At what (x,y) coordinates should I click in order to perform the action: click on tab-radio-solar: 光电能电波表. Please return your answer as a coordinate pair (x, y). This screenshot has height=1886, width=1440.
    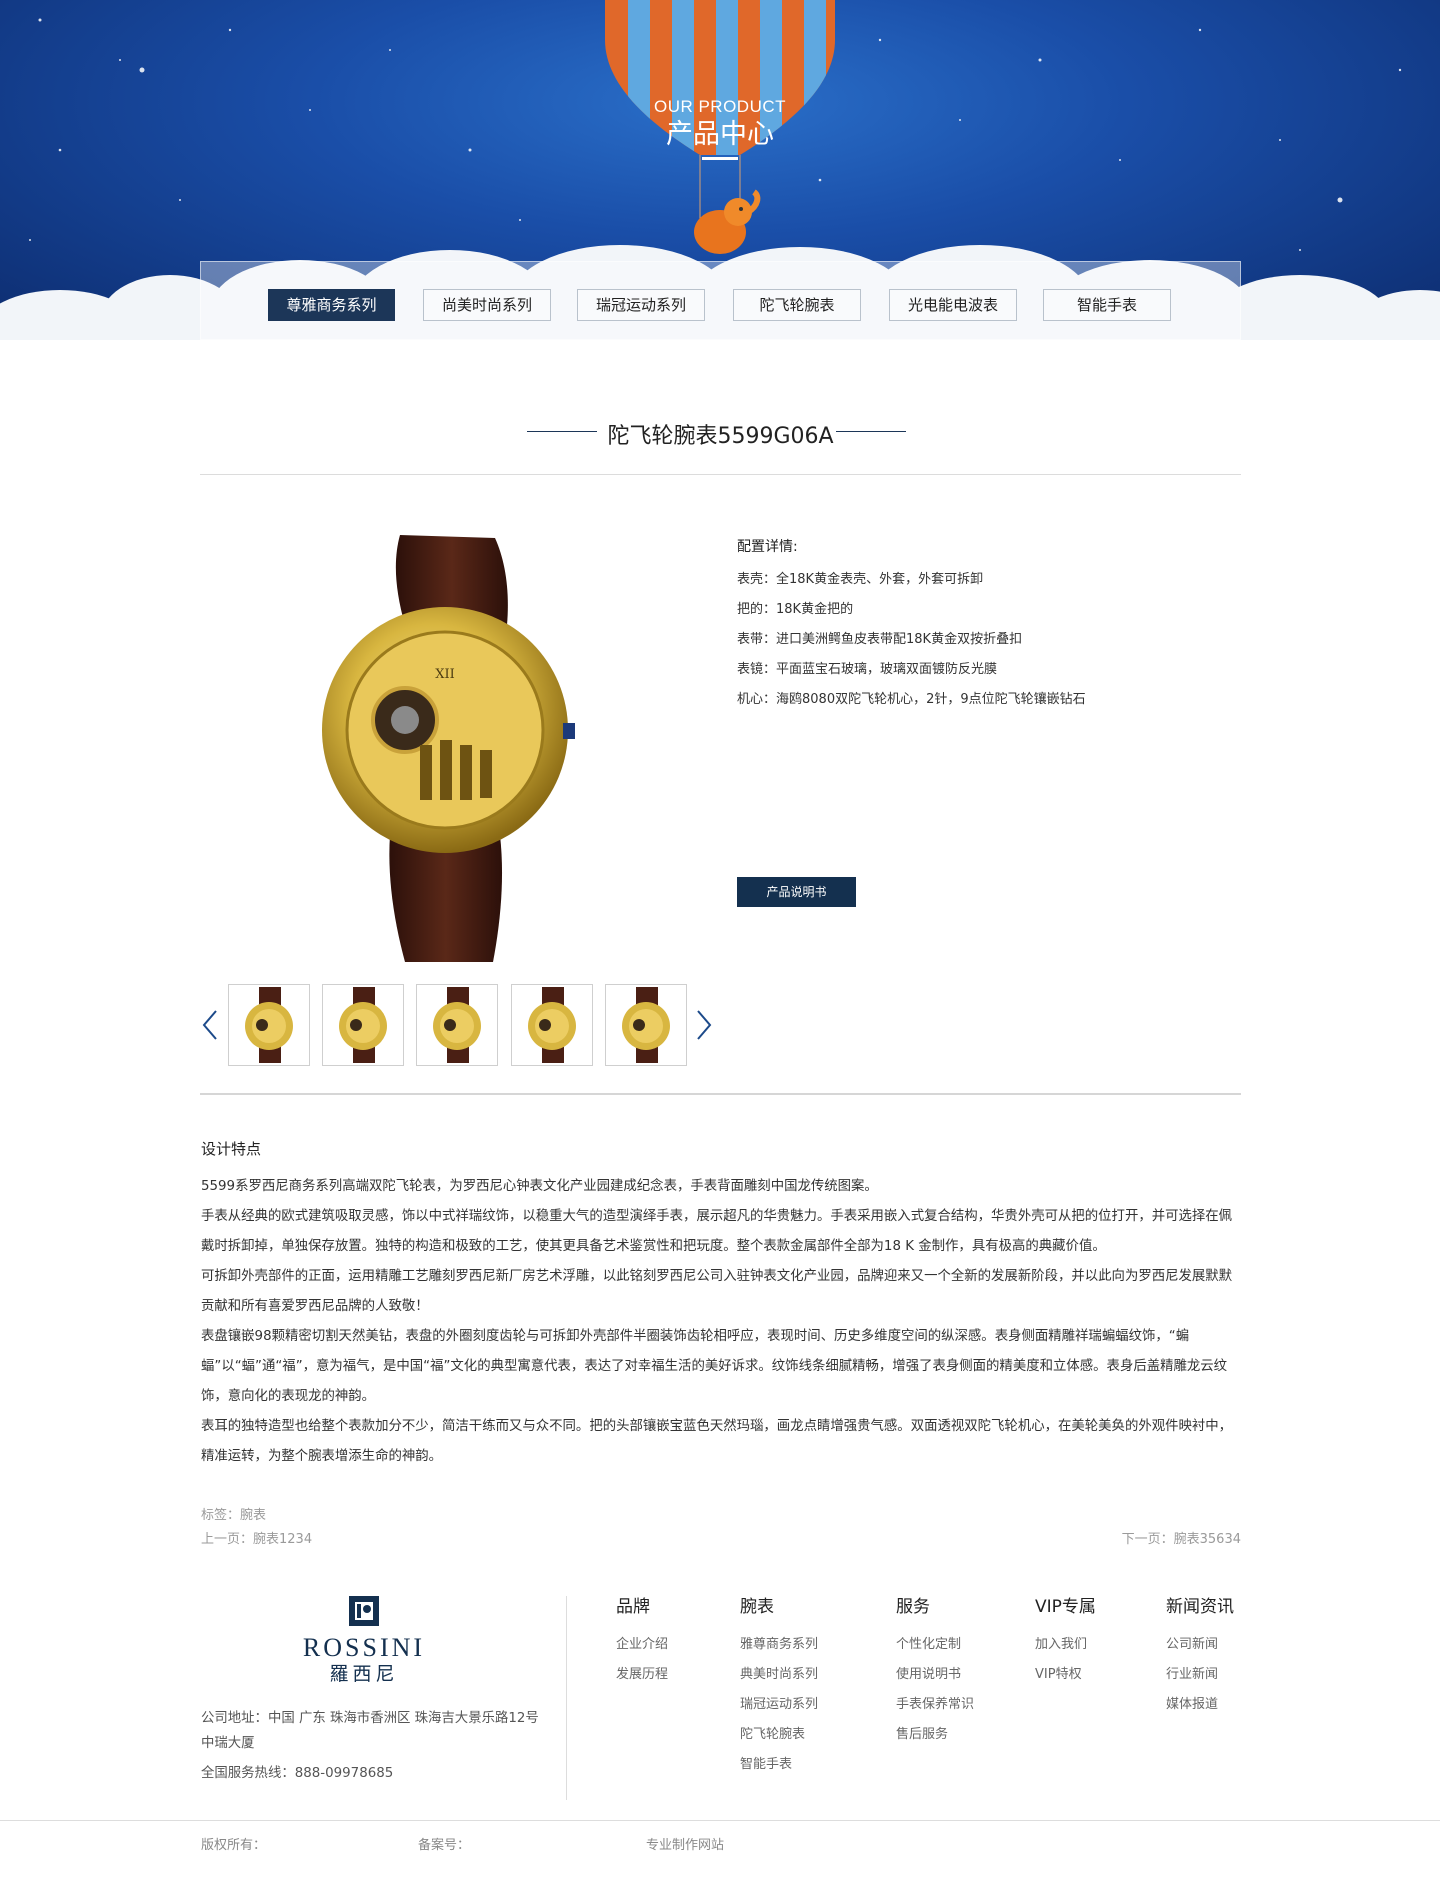
    Looking at the image, I should click on (953, 305).